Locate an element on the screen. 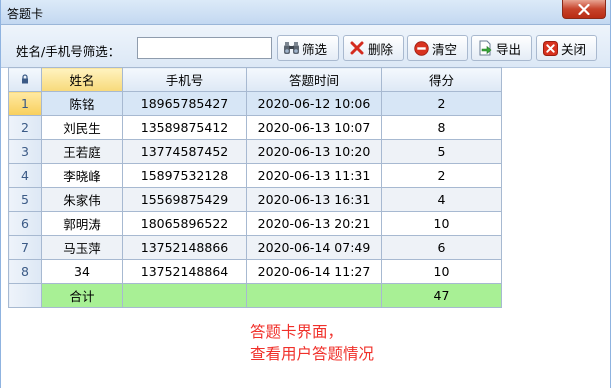 The width and height of the screenshot is (611, 388). clear-button-label: 清空 is located at coordinates (445, 49).